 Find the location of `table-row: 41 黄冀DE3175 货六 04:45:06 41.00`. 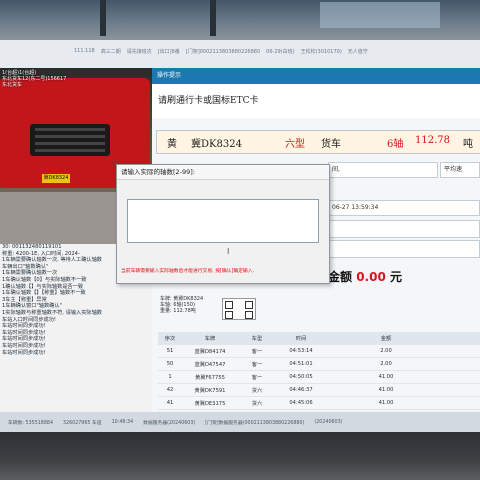

table-row: 41 黄冀DE3175 货六 04:45:06 41.00 is located at coordinates (319, 403).